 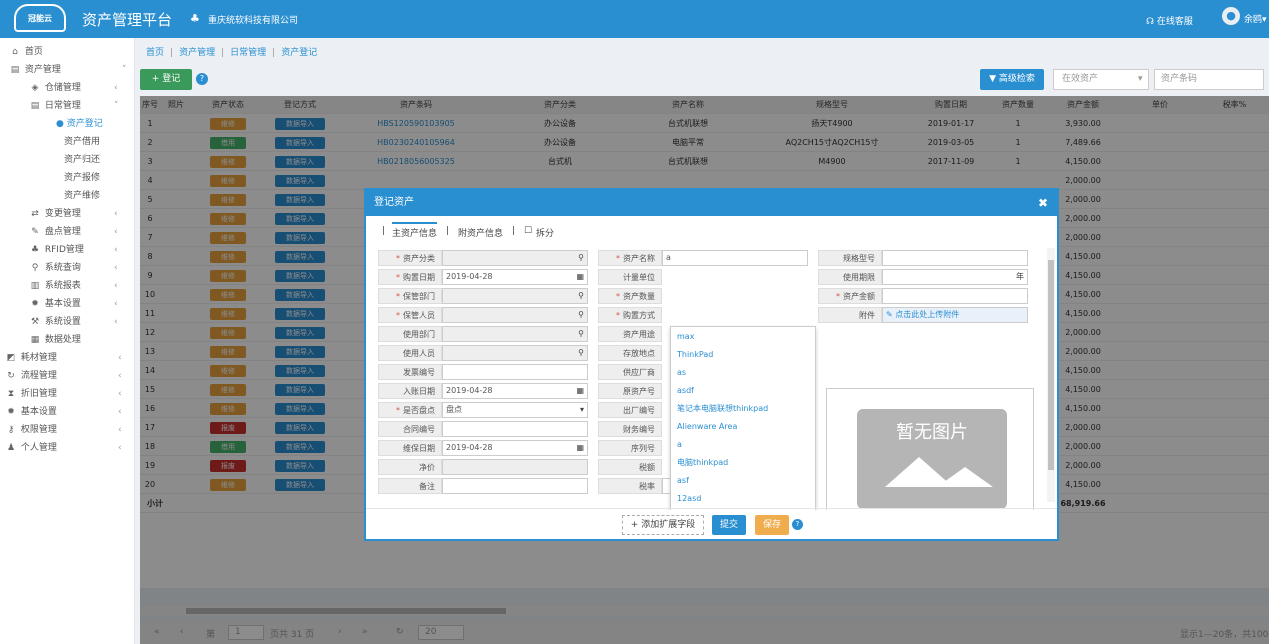 I want to click on net-price-label: 净价, so click(x=410, y=467).